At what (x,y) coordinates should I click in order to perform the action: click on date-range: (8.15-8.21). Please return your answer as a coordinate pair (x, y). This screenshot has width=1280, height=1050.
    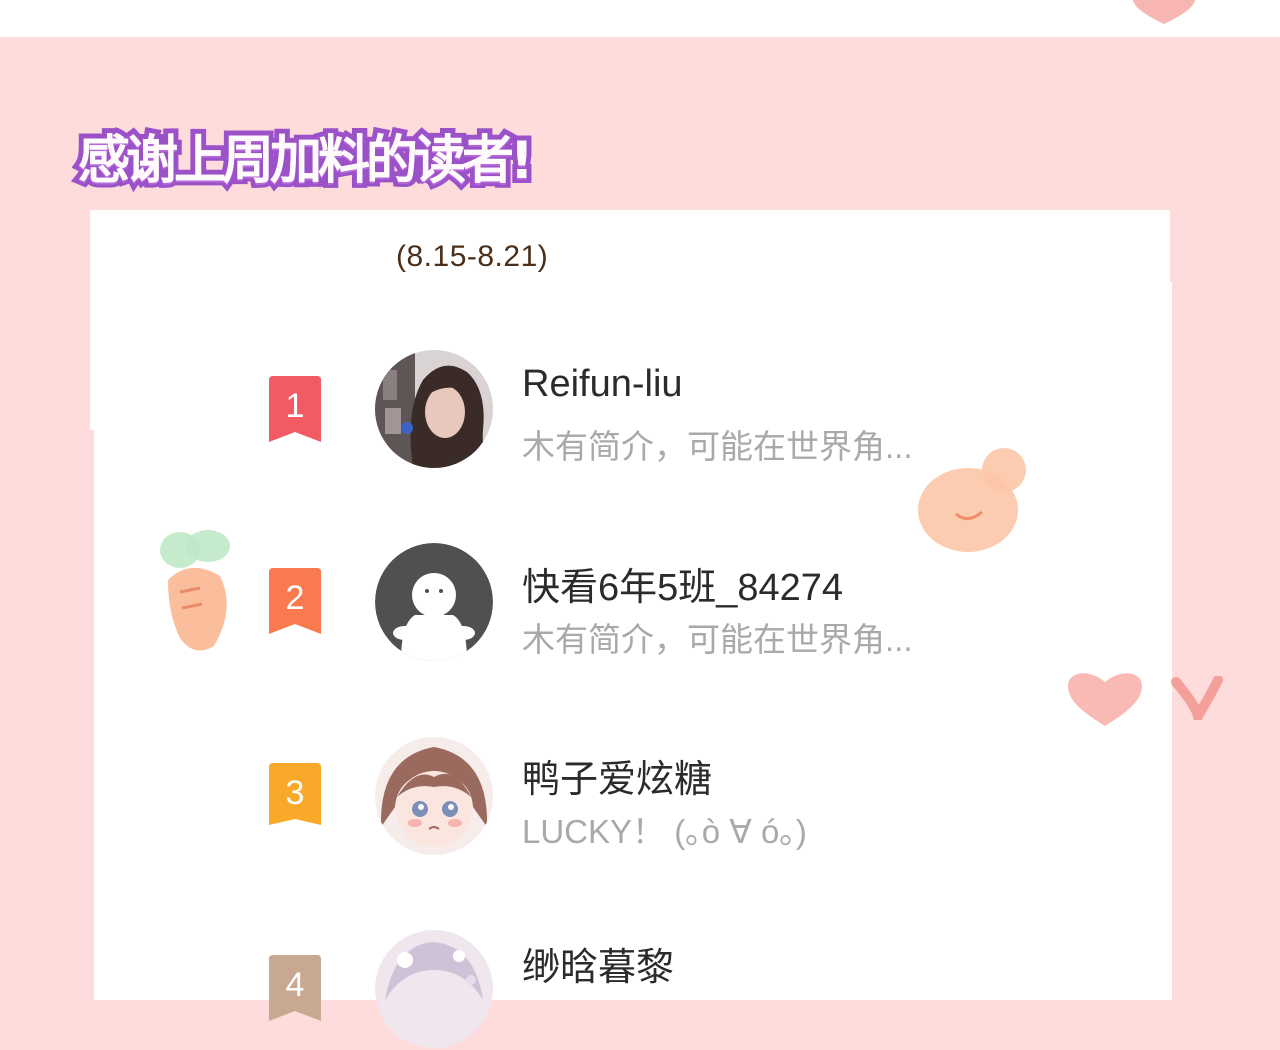
    Looking at the image, I should click on (472, 256).